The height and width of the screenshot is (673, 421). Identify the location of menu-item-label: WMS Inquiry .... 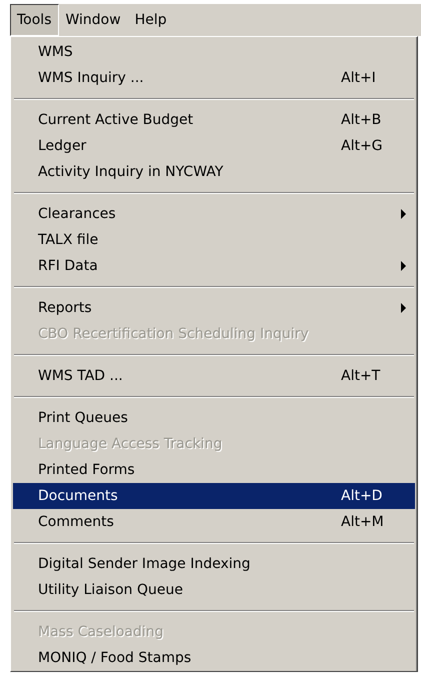
(91, 78).